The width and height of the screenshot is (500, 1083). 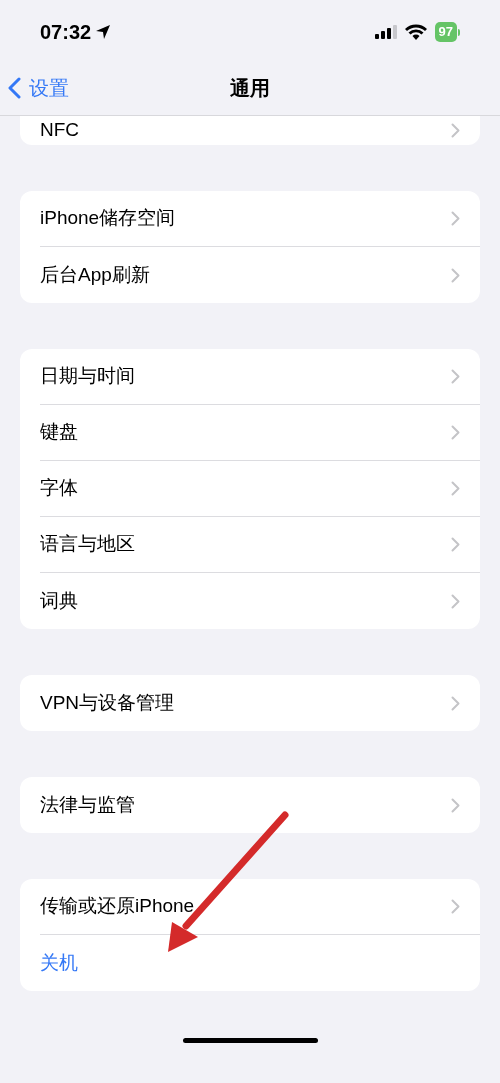 I want to click on battery-percent: 97, so click(x=445, y=32).